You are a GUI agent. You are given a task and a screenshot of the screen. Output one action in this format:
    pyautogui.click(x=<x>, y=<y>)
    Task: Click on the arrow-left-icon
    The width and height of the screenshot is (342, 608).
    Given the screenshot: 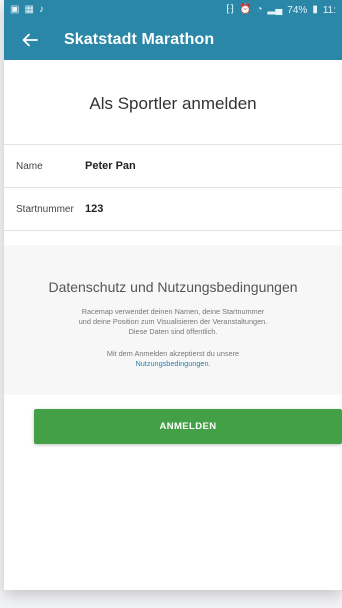 What is the action you would take?
    pyautogui.click(x=30, y=40)
    